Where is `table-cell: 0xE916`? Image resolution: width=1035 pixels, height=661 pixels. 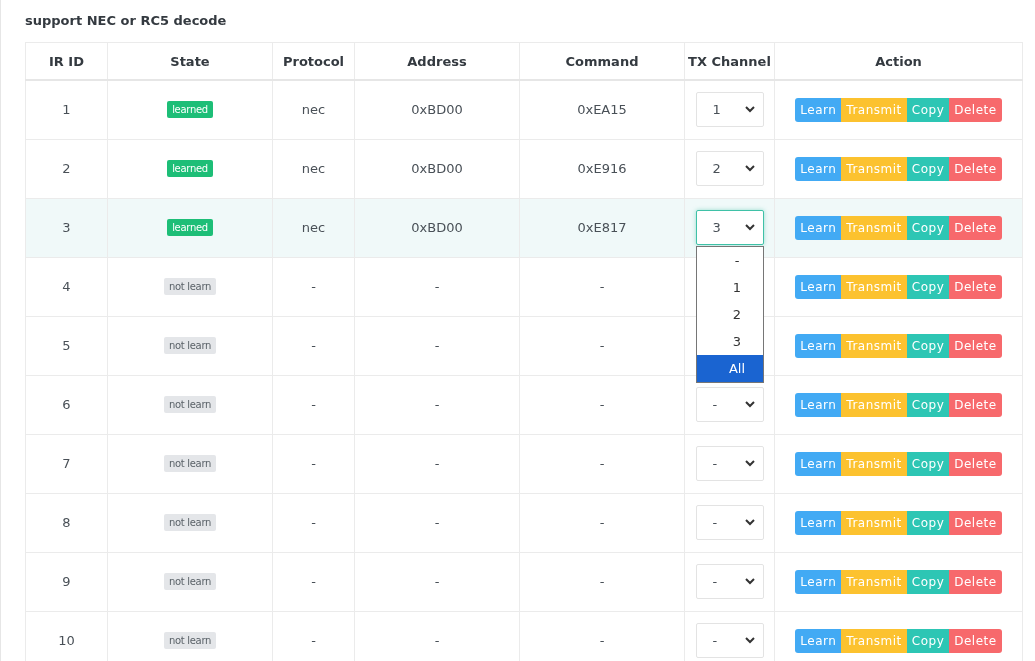 table-cell: 0xE916 is located at coordinates (602, 168).